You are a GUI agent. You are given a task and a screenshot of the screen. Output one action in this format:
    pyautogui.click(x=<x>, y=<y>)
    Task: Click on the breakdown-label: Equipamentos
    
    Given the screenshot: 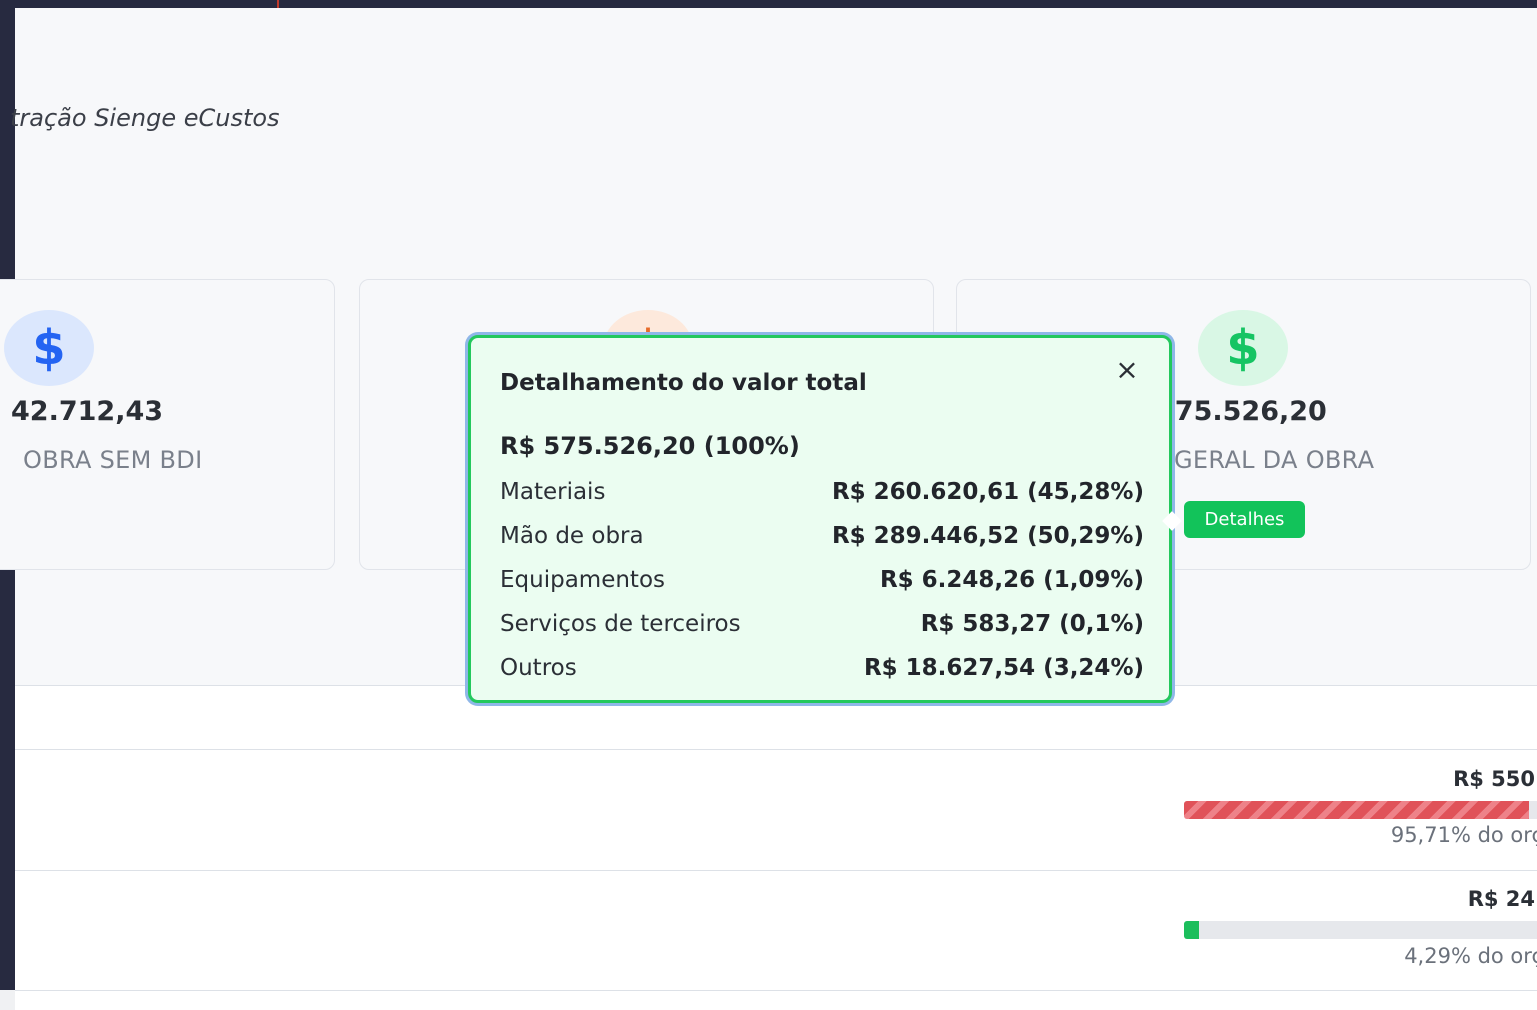 What is the action you would take?
    pyautogui.click(x=582, y=580)
    